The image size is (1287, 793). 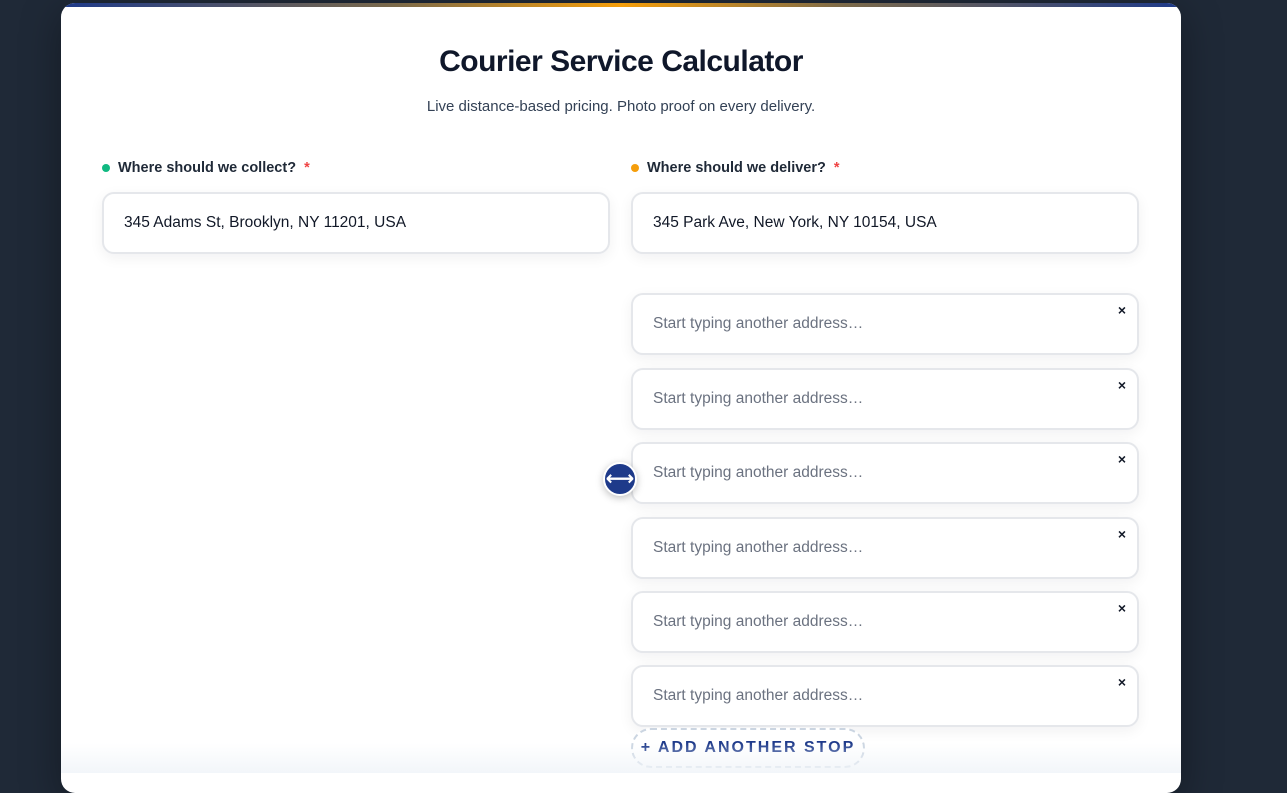 What do you see at coordinates (106, 168) in the screenshot?
I see `pickup-dot-icon` at bounding box center [106, 168].